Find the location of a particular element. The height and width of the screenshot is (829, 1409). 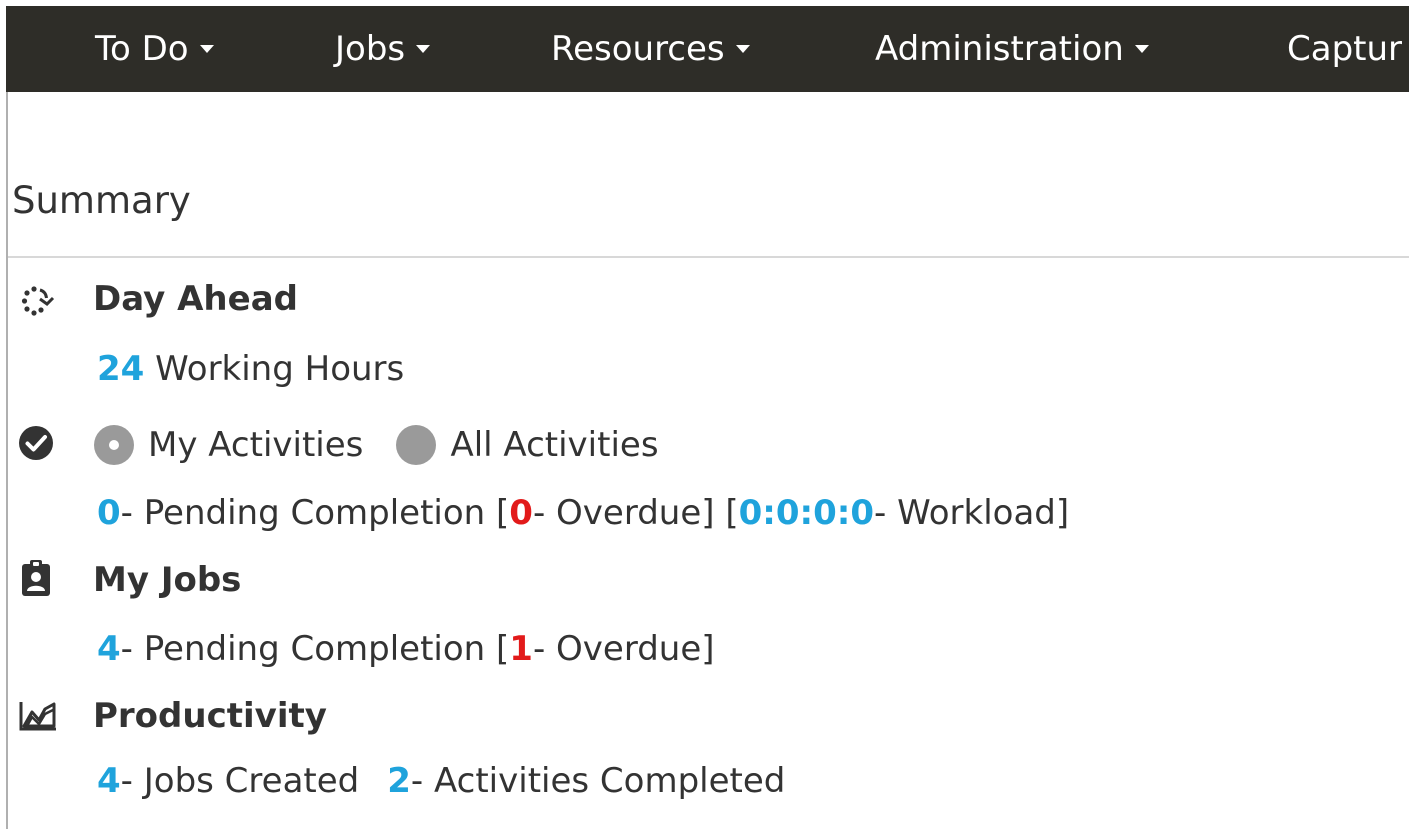

activities-completed-label: - Activities Completed is located at coordinates (598, 781).